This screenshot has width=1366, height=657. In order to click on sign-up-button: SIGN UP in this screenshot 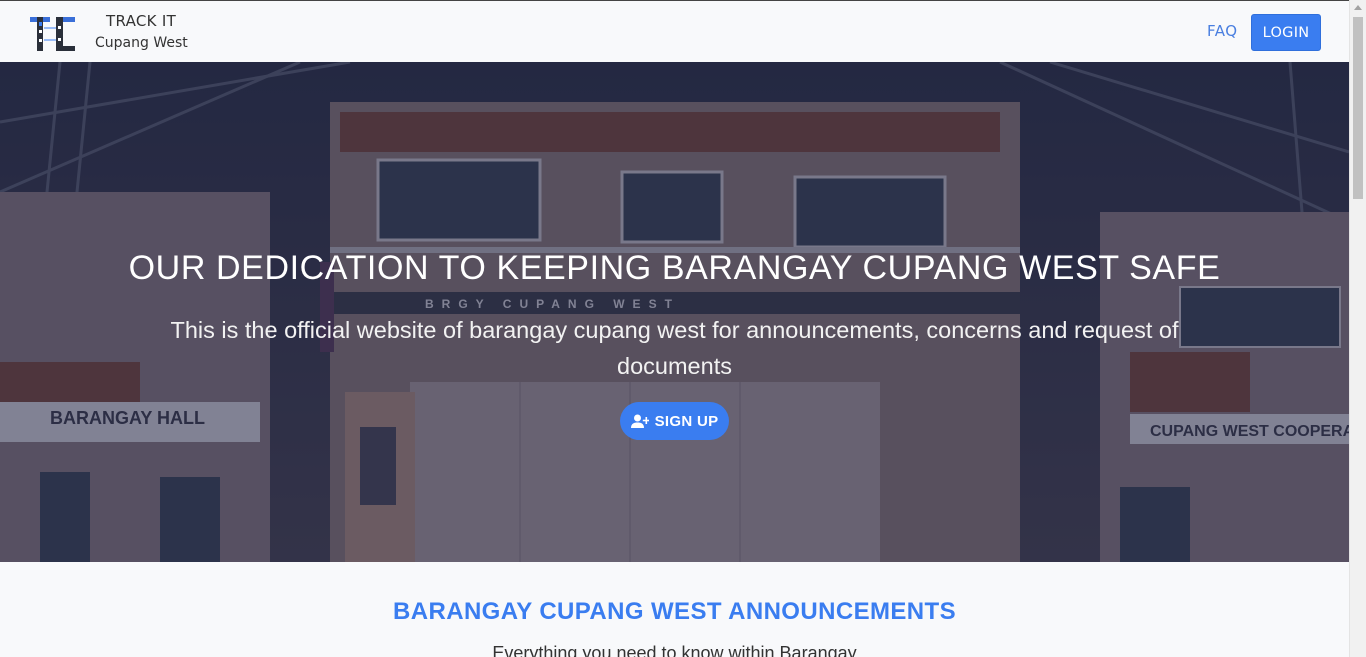, I will do `click(674, 421)`.